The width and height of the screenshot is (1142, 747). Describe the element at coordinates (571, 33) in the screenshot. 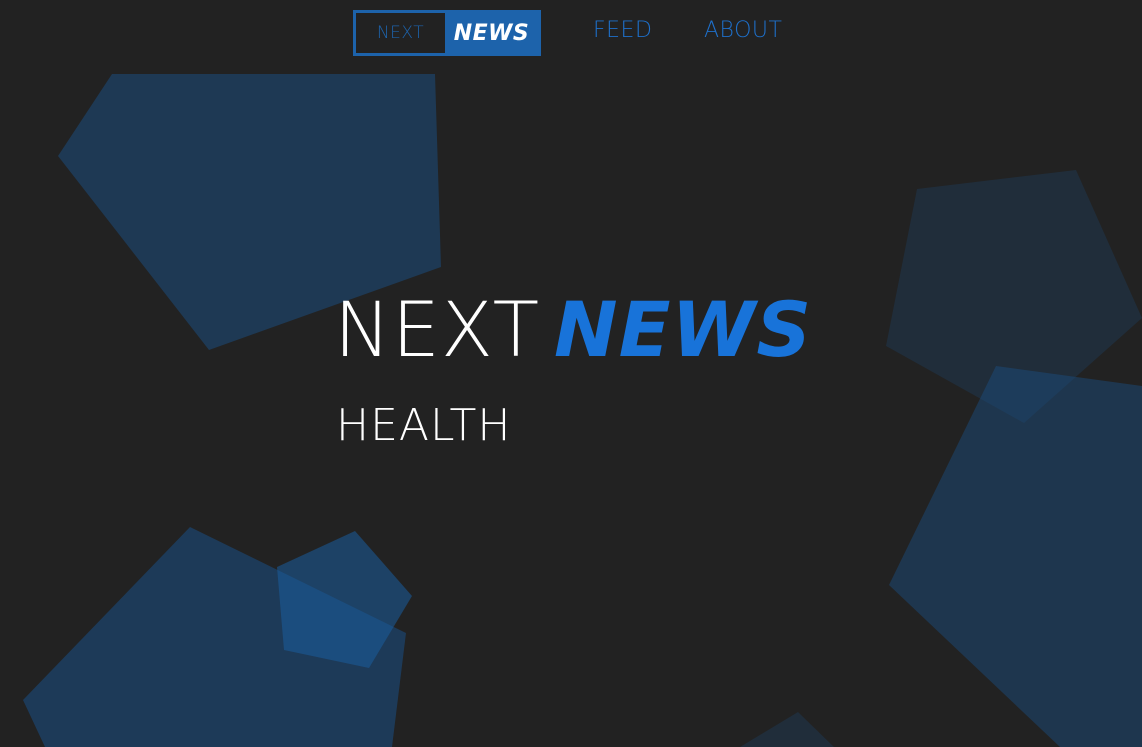

I see `top-navigation: NEXT NEWS FEED ABOUT` at that location.